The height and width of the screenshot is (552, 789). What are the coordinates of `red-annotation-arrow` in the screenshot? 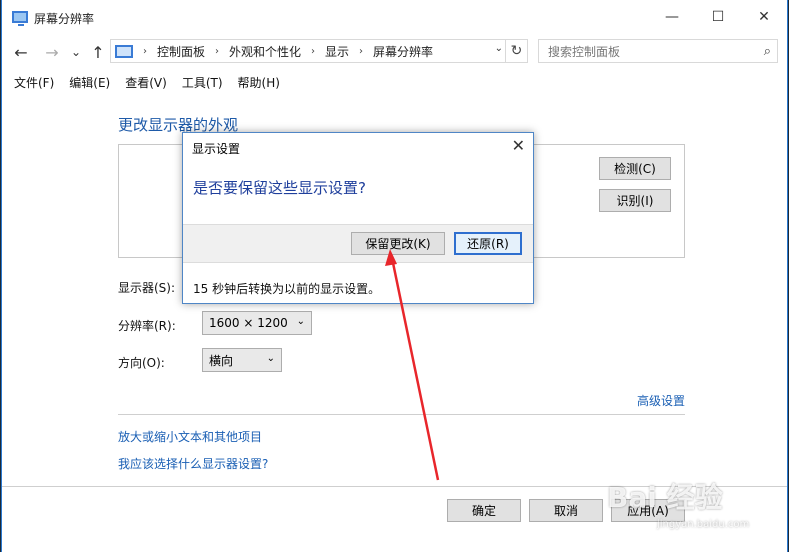 It's located at (412, 365).